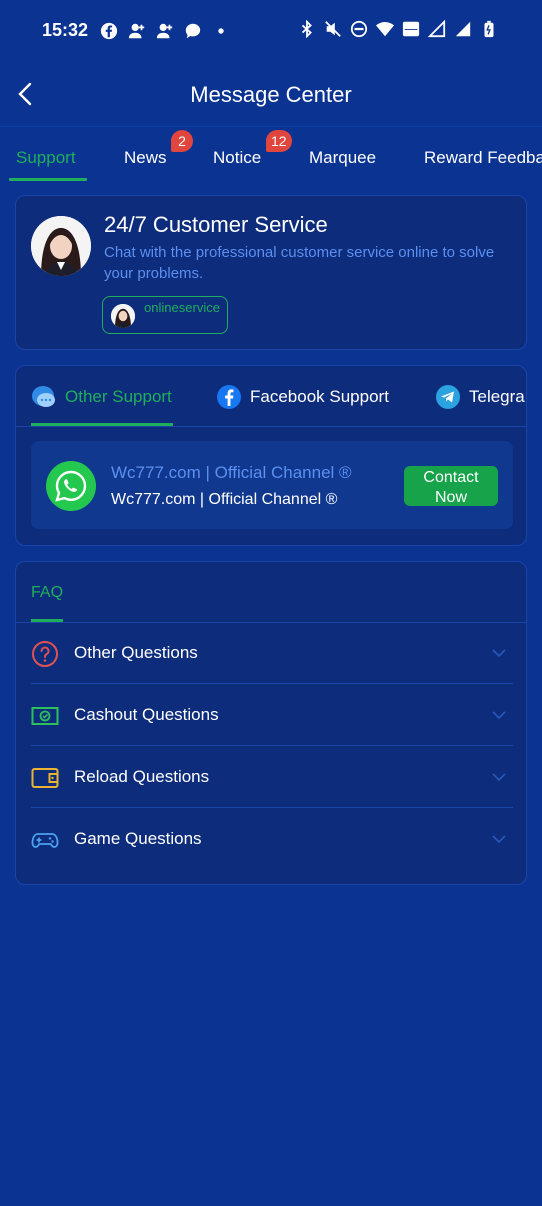  What do you see at coordinates (483, 158) in the screenshot?
I see `tab-reward-feedback: Reward Feedba` at bounding box center [483, 158].